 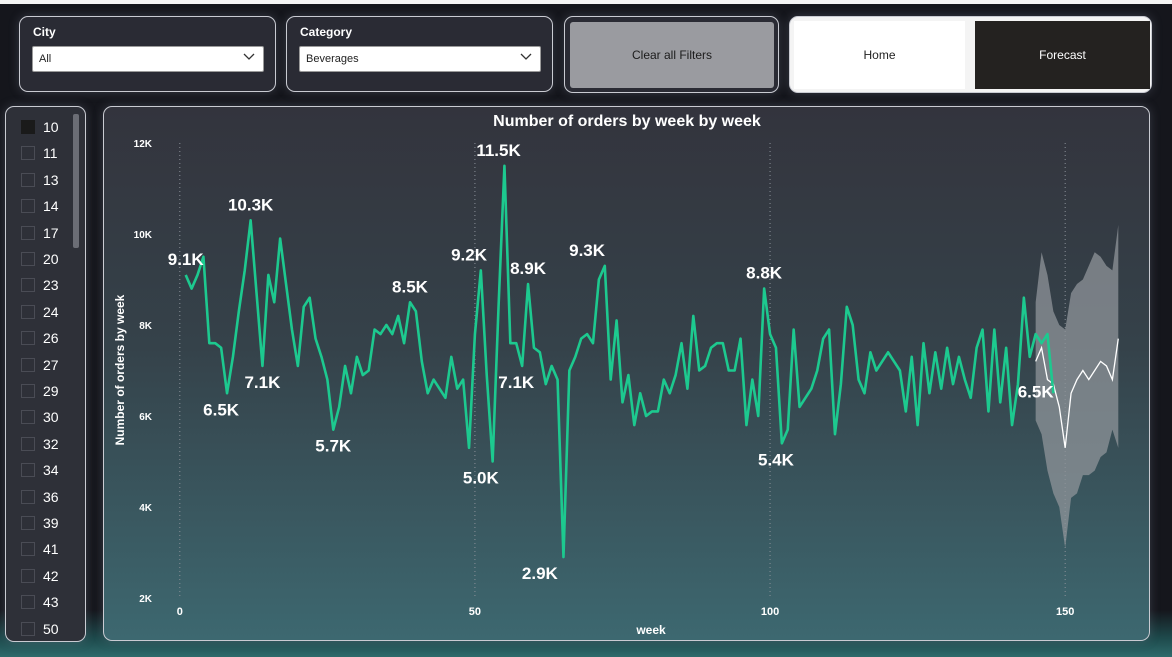 What do you see at coordinates (48, 602) in the screenshot?
I see `week-item-43: 43` at bounding box center [48, 602].